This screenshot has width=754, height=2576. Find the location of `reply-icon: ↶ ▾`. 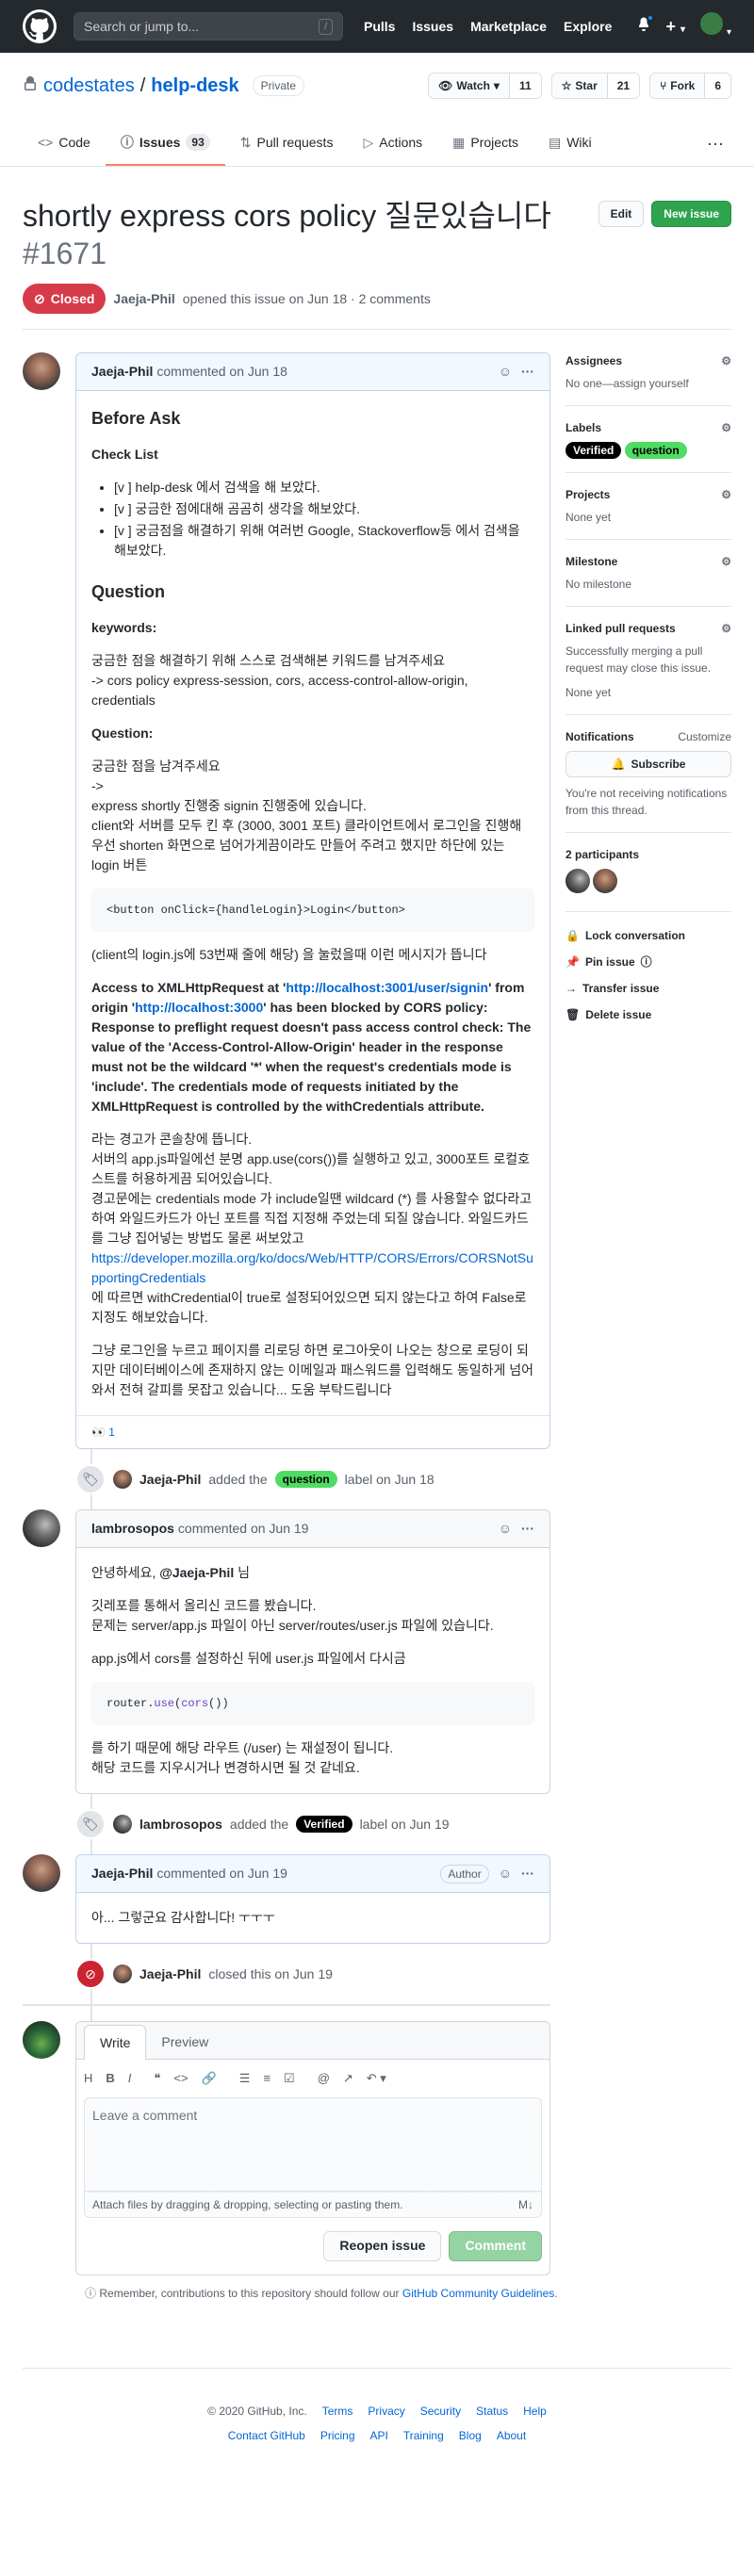

reply-icon: ↶ ▾ is located at coordinates (377, 2078).